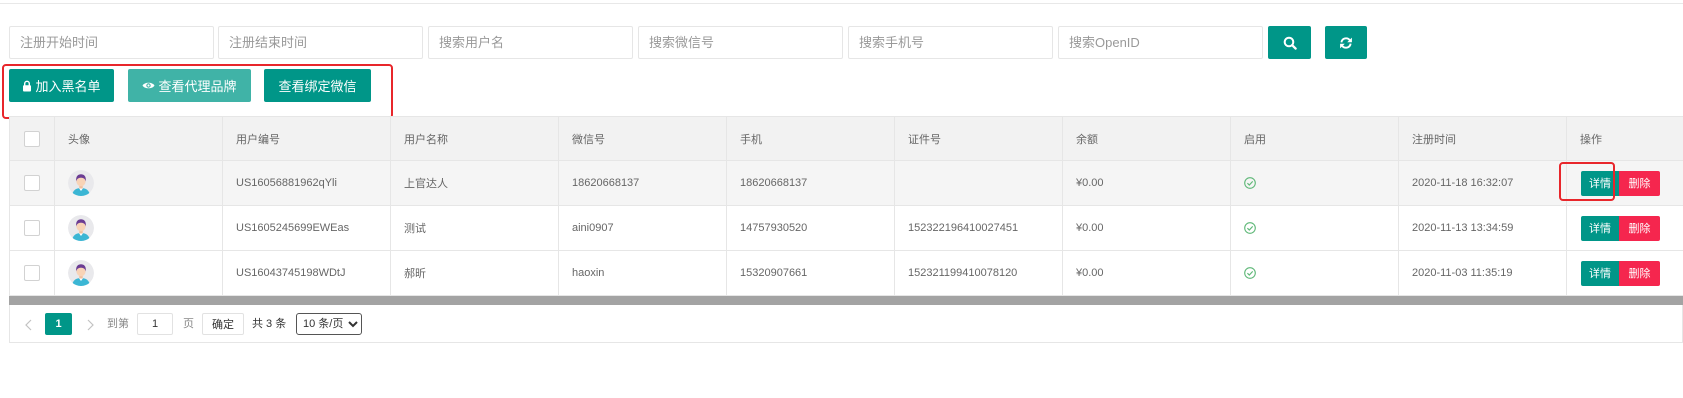  Describe the element at coordinates (643, 139) in the screenshot. I see `column-header-wechat: 微信号` at that location.